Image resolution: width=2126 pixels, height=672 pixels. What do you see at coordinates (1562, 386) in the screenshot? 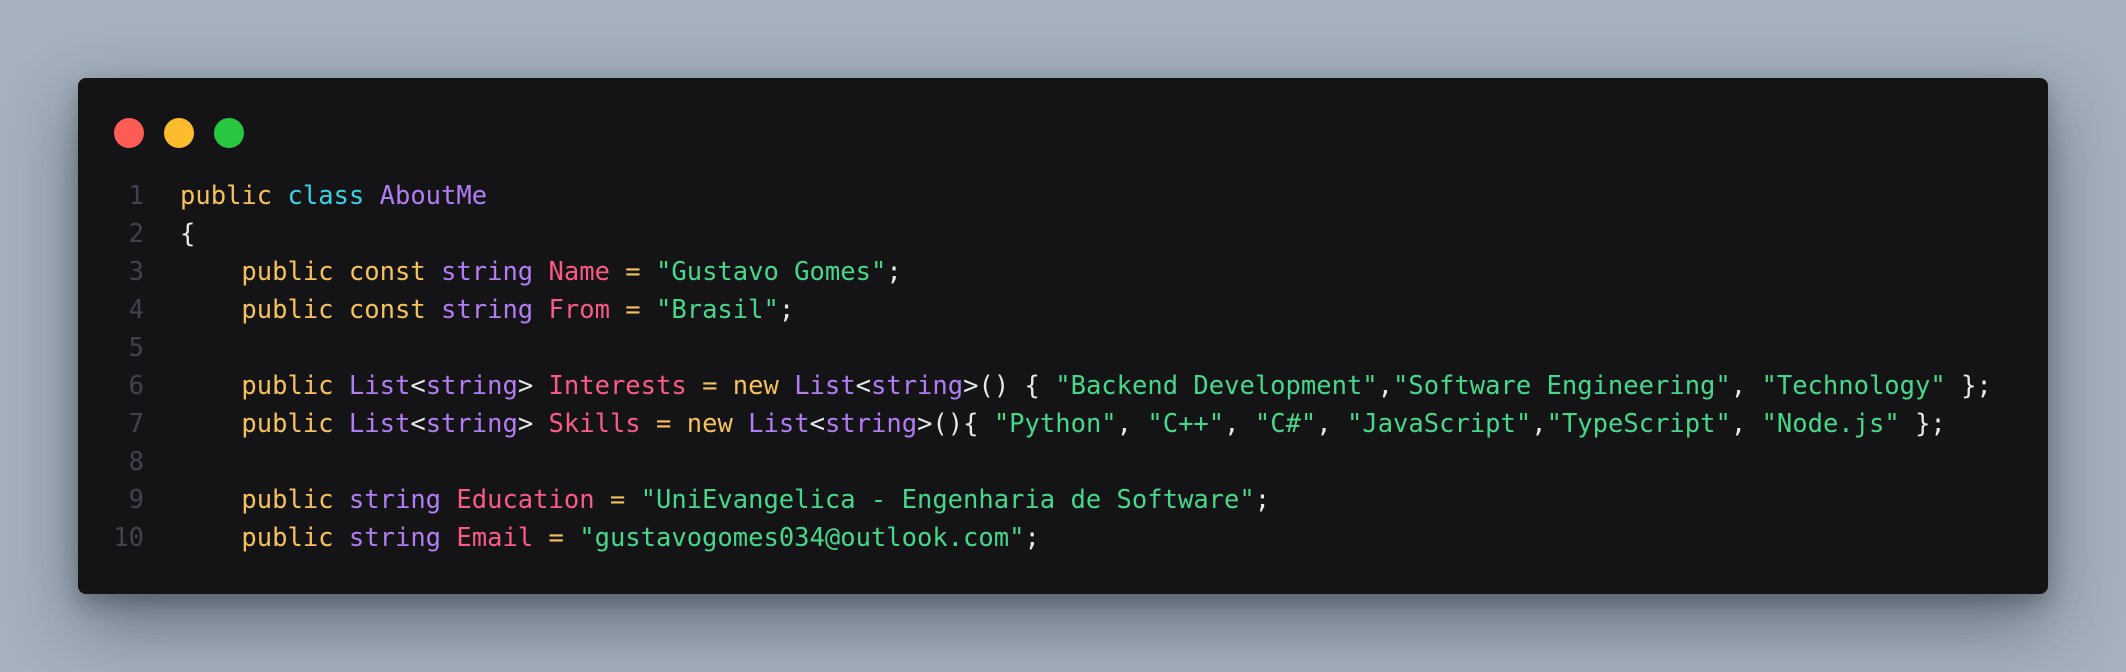
I see `code-token: "Software Engineering"` at bounding box center [1562, 386].